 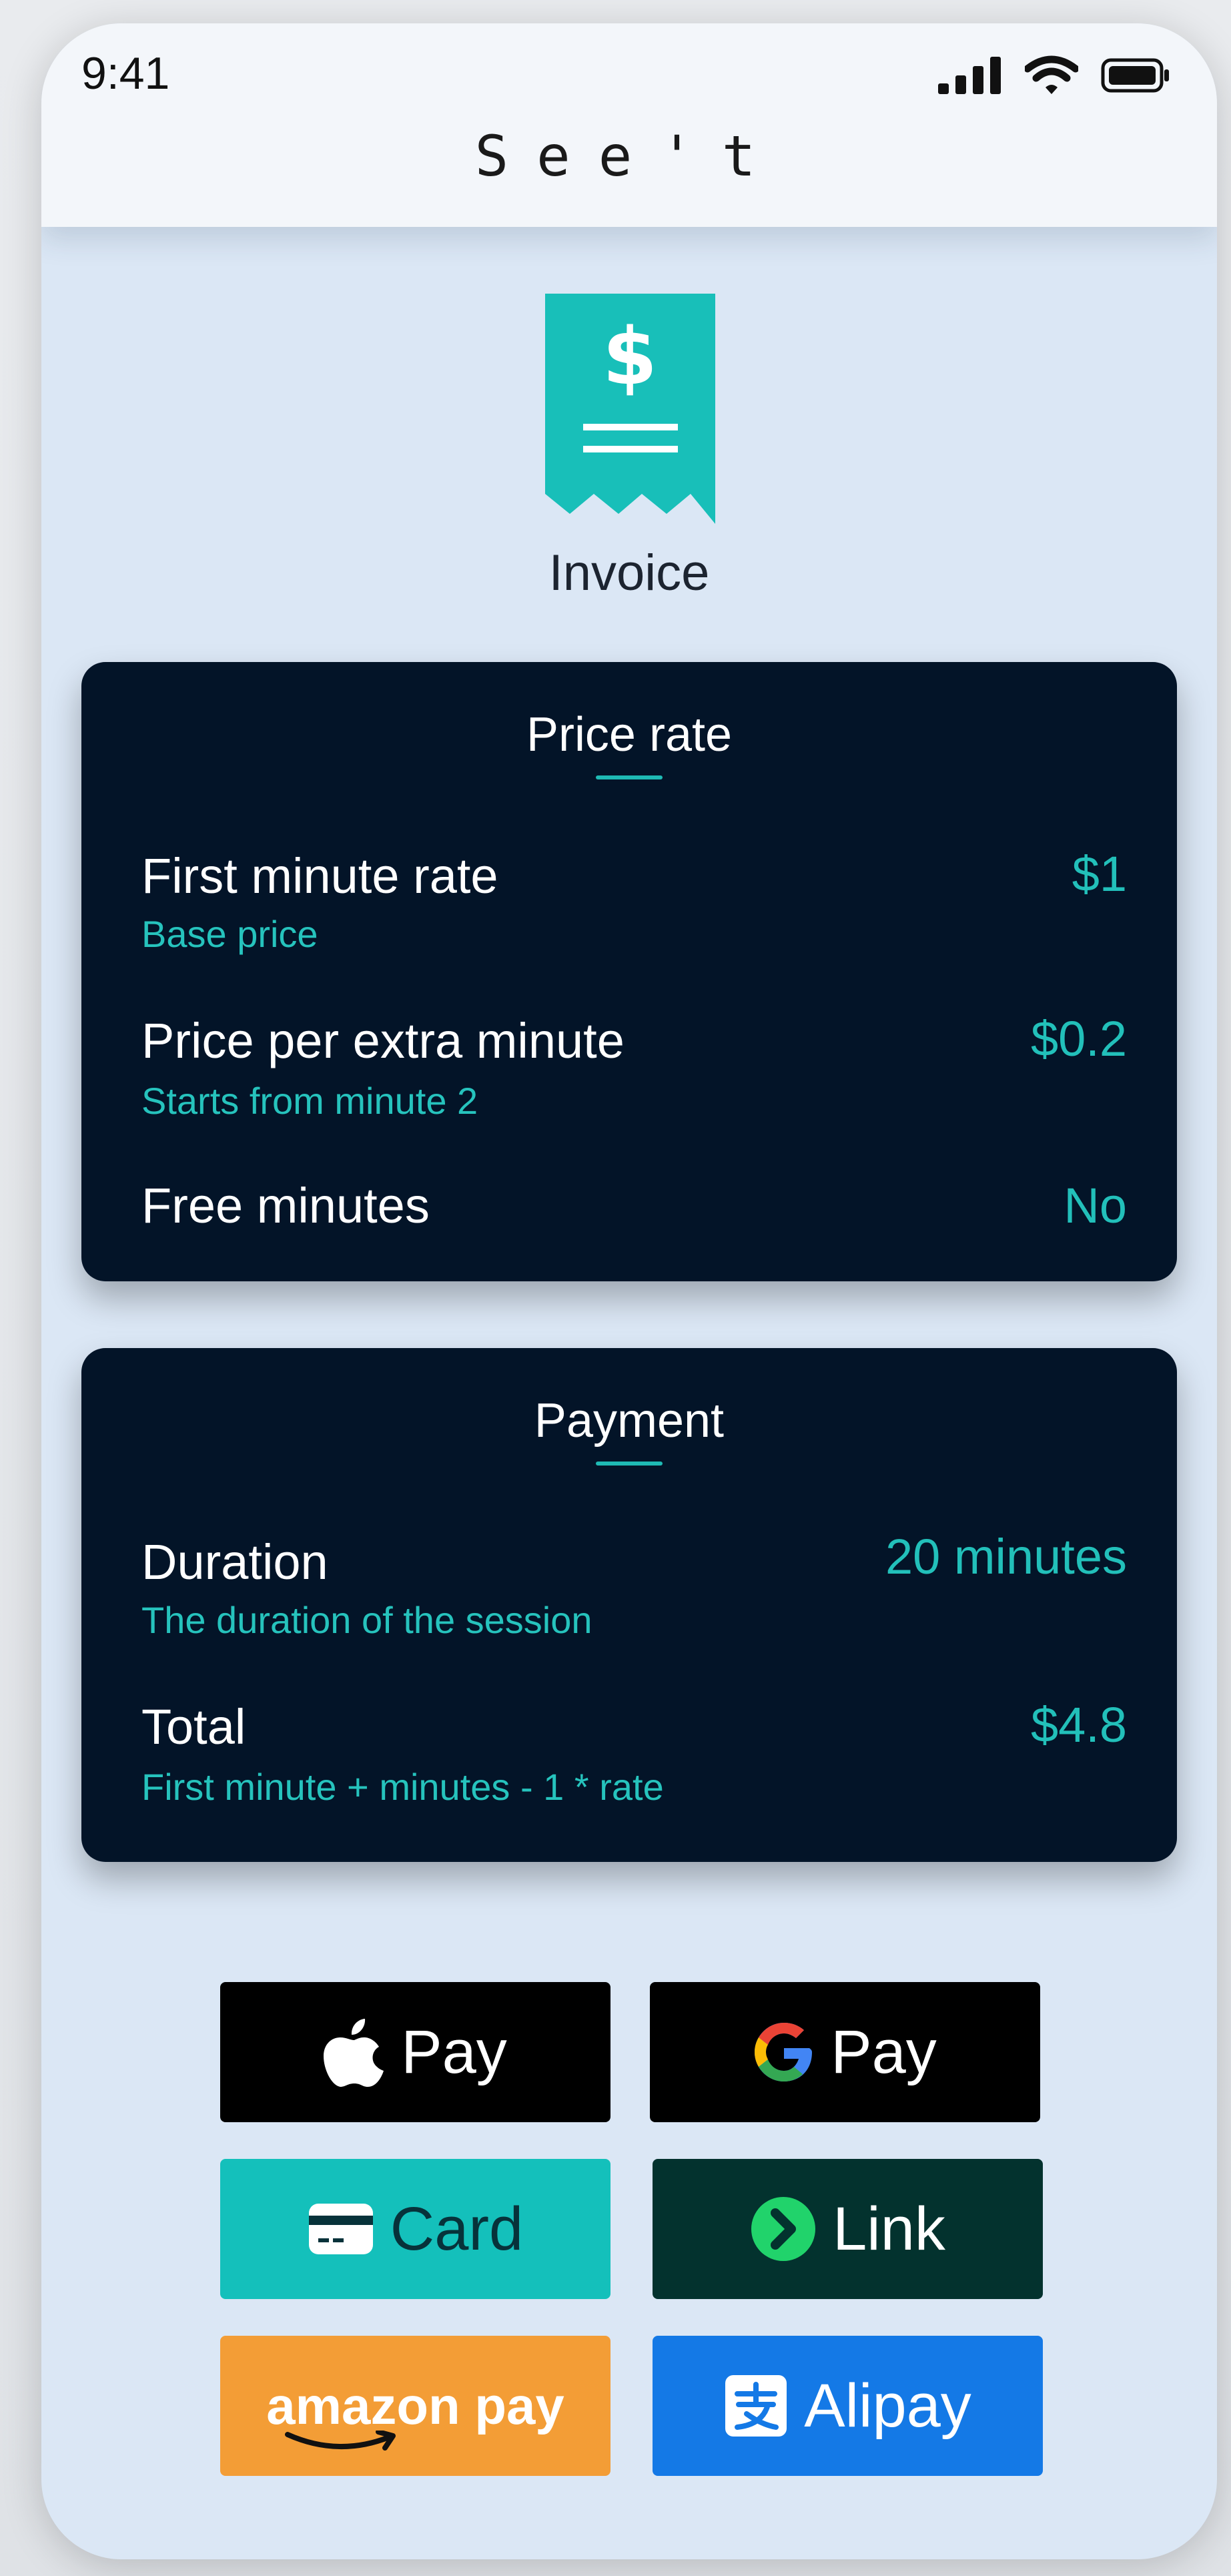 I want to click on signal-icon, so click(x=969, y=75).